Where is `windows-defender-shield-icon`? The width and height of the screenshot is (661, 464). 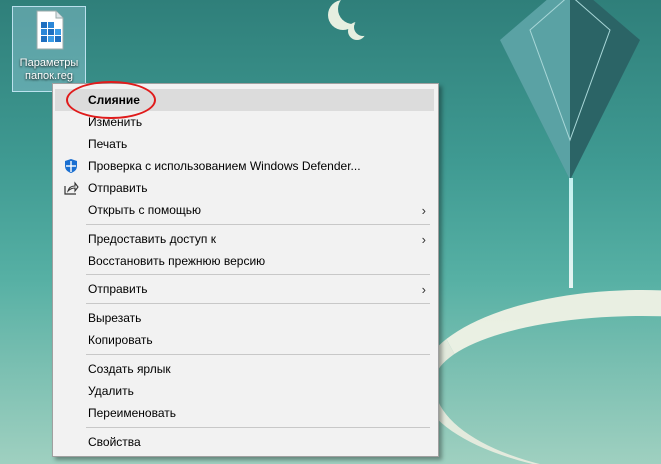
windows-defender-shield-icon is located at coordinates (71, 166).